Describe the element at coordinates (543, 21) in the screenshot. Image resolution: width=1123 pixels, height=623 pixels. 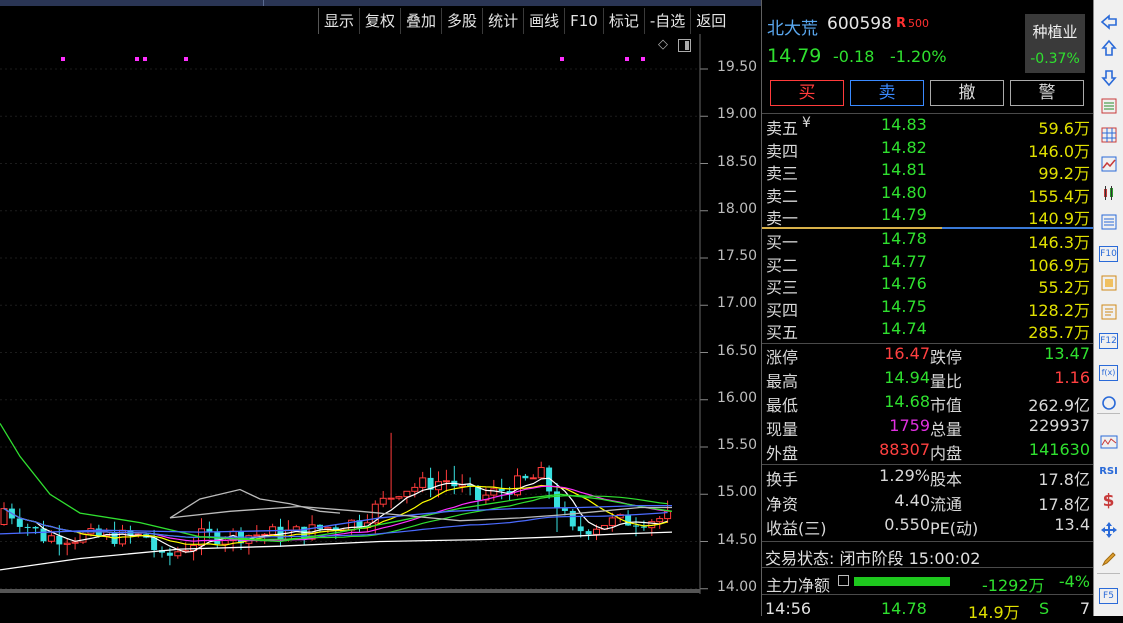
I see `toolbar-item-5: 画线` at that location.